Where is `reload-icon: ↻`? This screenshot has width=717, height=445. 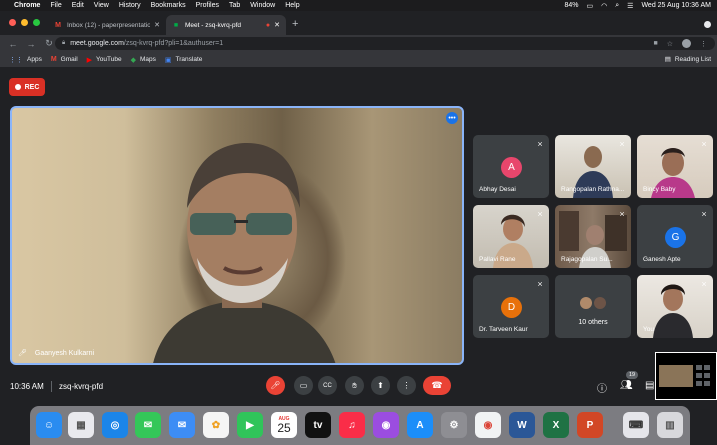
reload-icon: ↻ is located at coordinates (49, 43).